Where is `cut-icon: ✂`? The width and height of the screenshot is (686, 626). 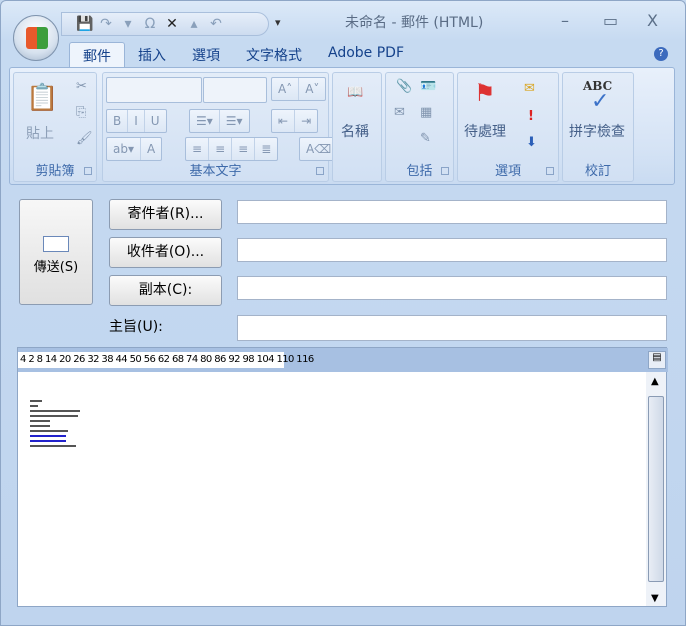 cut-icon: ✂ is located at coordinates (81, 86).